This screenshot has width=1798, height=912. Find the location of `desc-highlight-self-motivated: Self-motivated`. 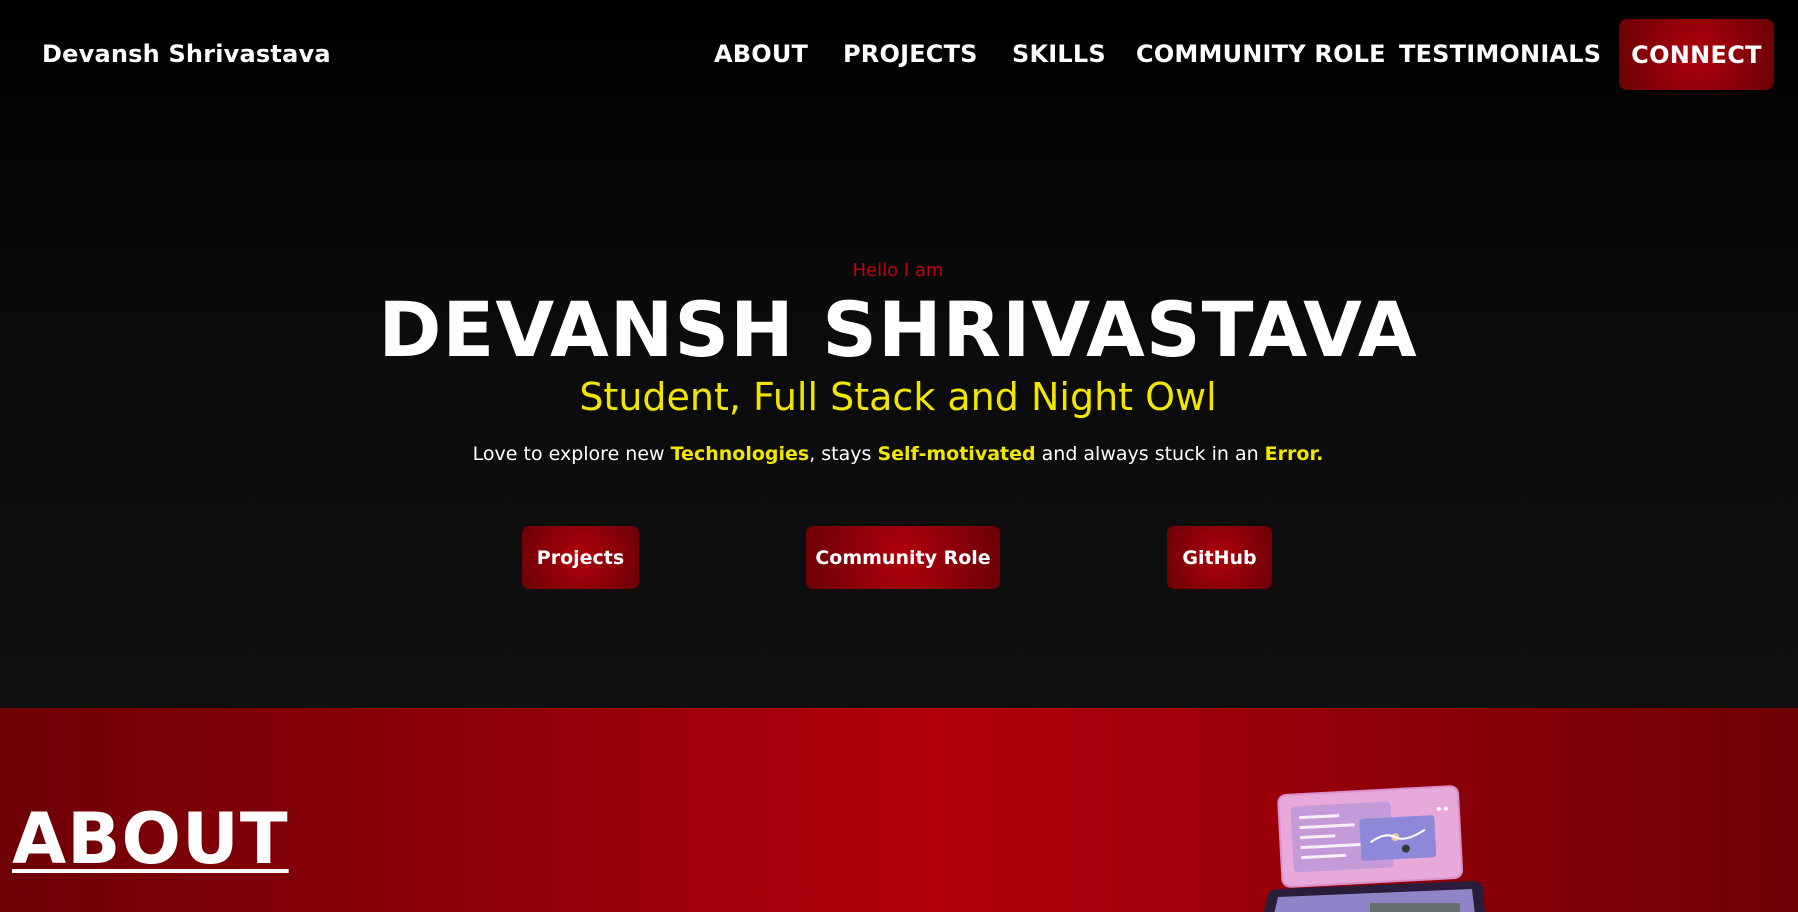

desc-highlight-self-motivated: Self-motivated is located at coordinates (956, 454).